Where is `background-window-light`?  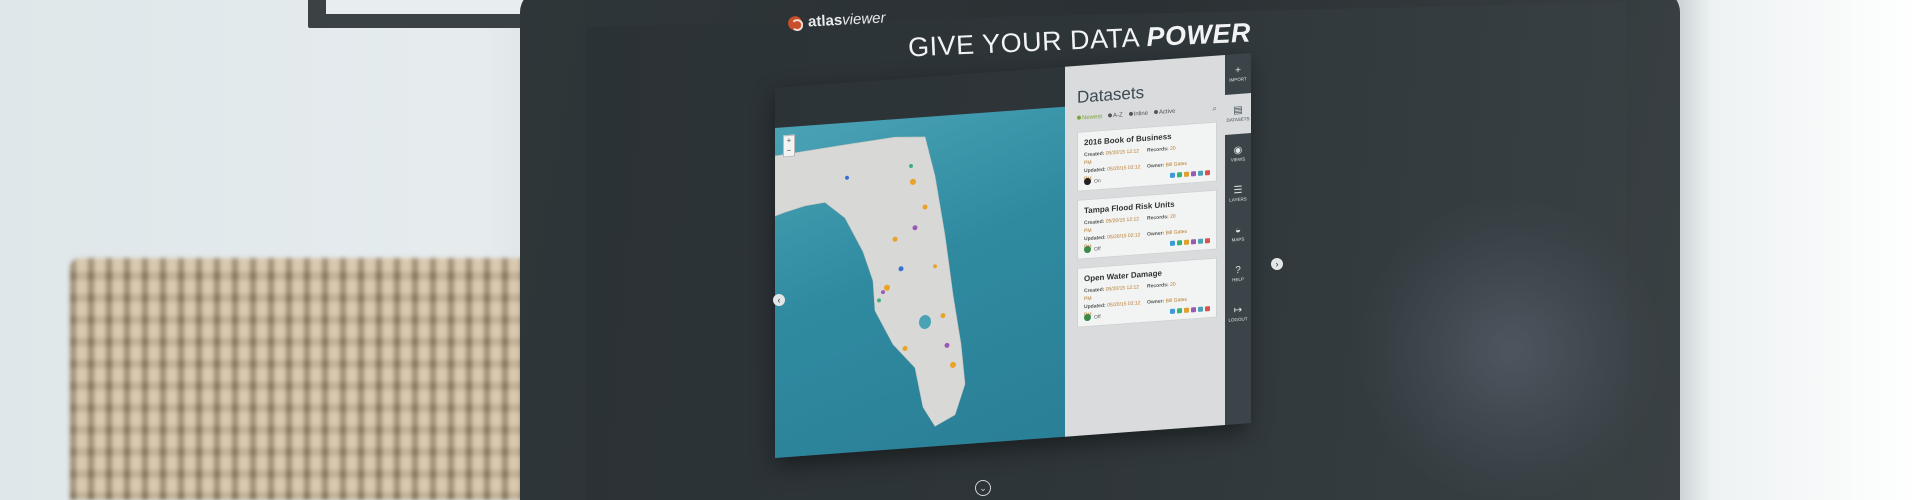
background-window-light is located at coordinates (1790, 250).